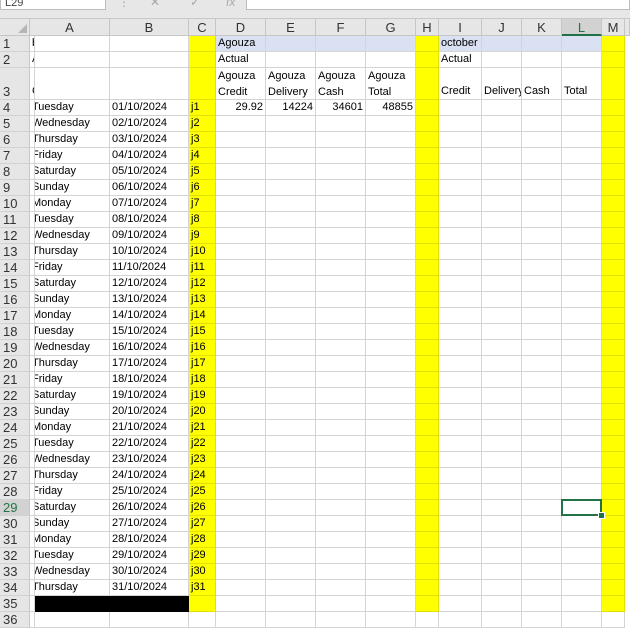  Describe the element at coordinates (15, 124) in the screenshot. I see `row-header-5: 5` at that location.